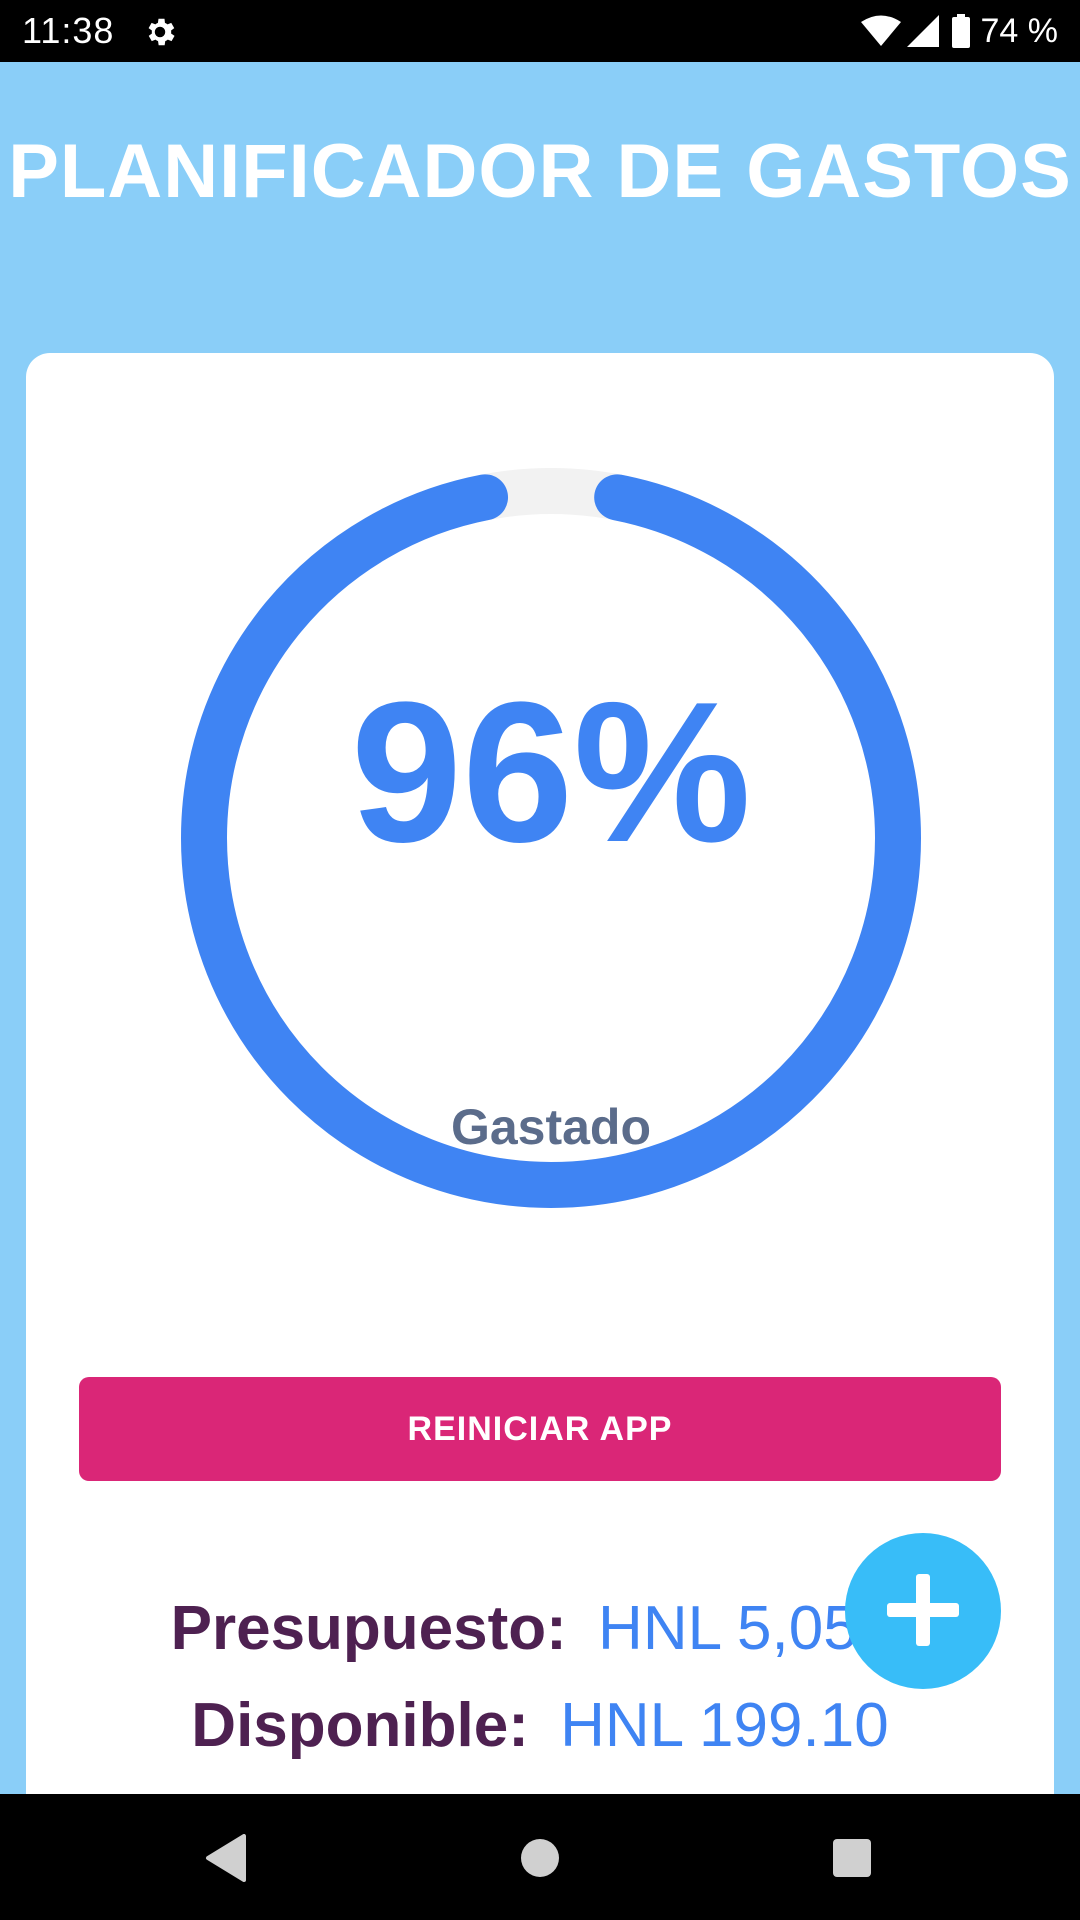 The width and height of the screenshot is (1080, 1920). I want to click on wifi-icon, so click(880, 31).